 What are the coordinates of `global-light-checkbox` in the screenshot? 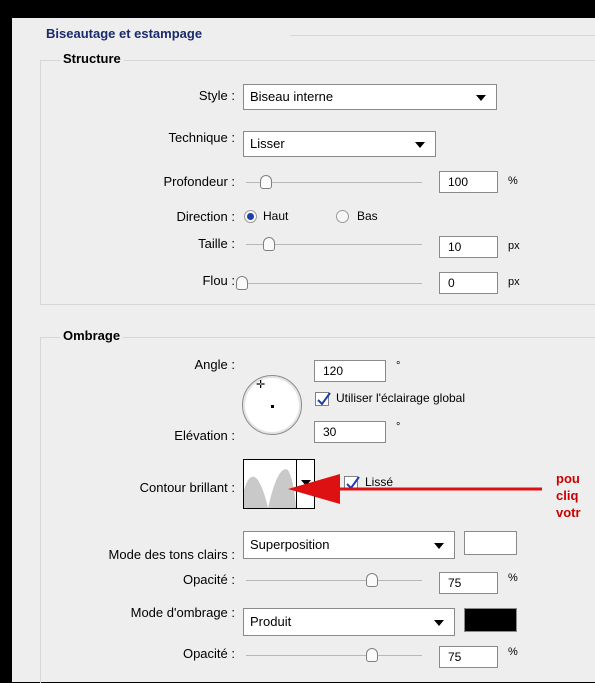 It's located at (323, 399).